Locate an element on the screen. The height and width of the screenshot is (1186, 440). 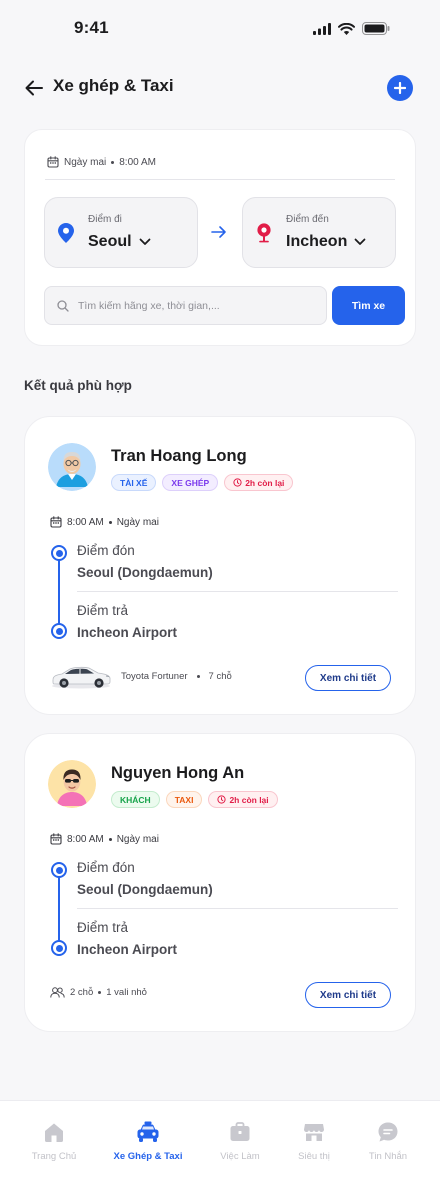
nav-item-label: Trang Chủ is located at coordinates (54, 1156).